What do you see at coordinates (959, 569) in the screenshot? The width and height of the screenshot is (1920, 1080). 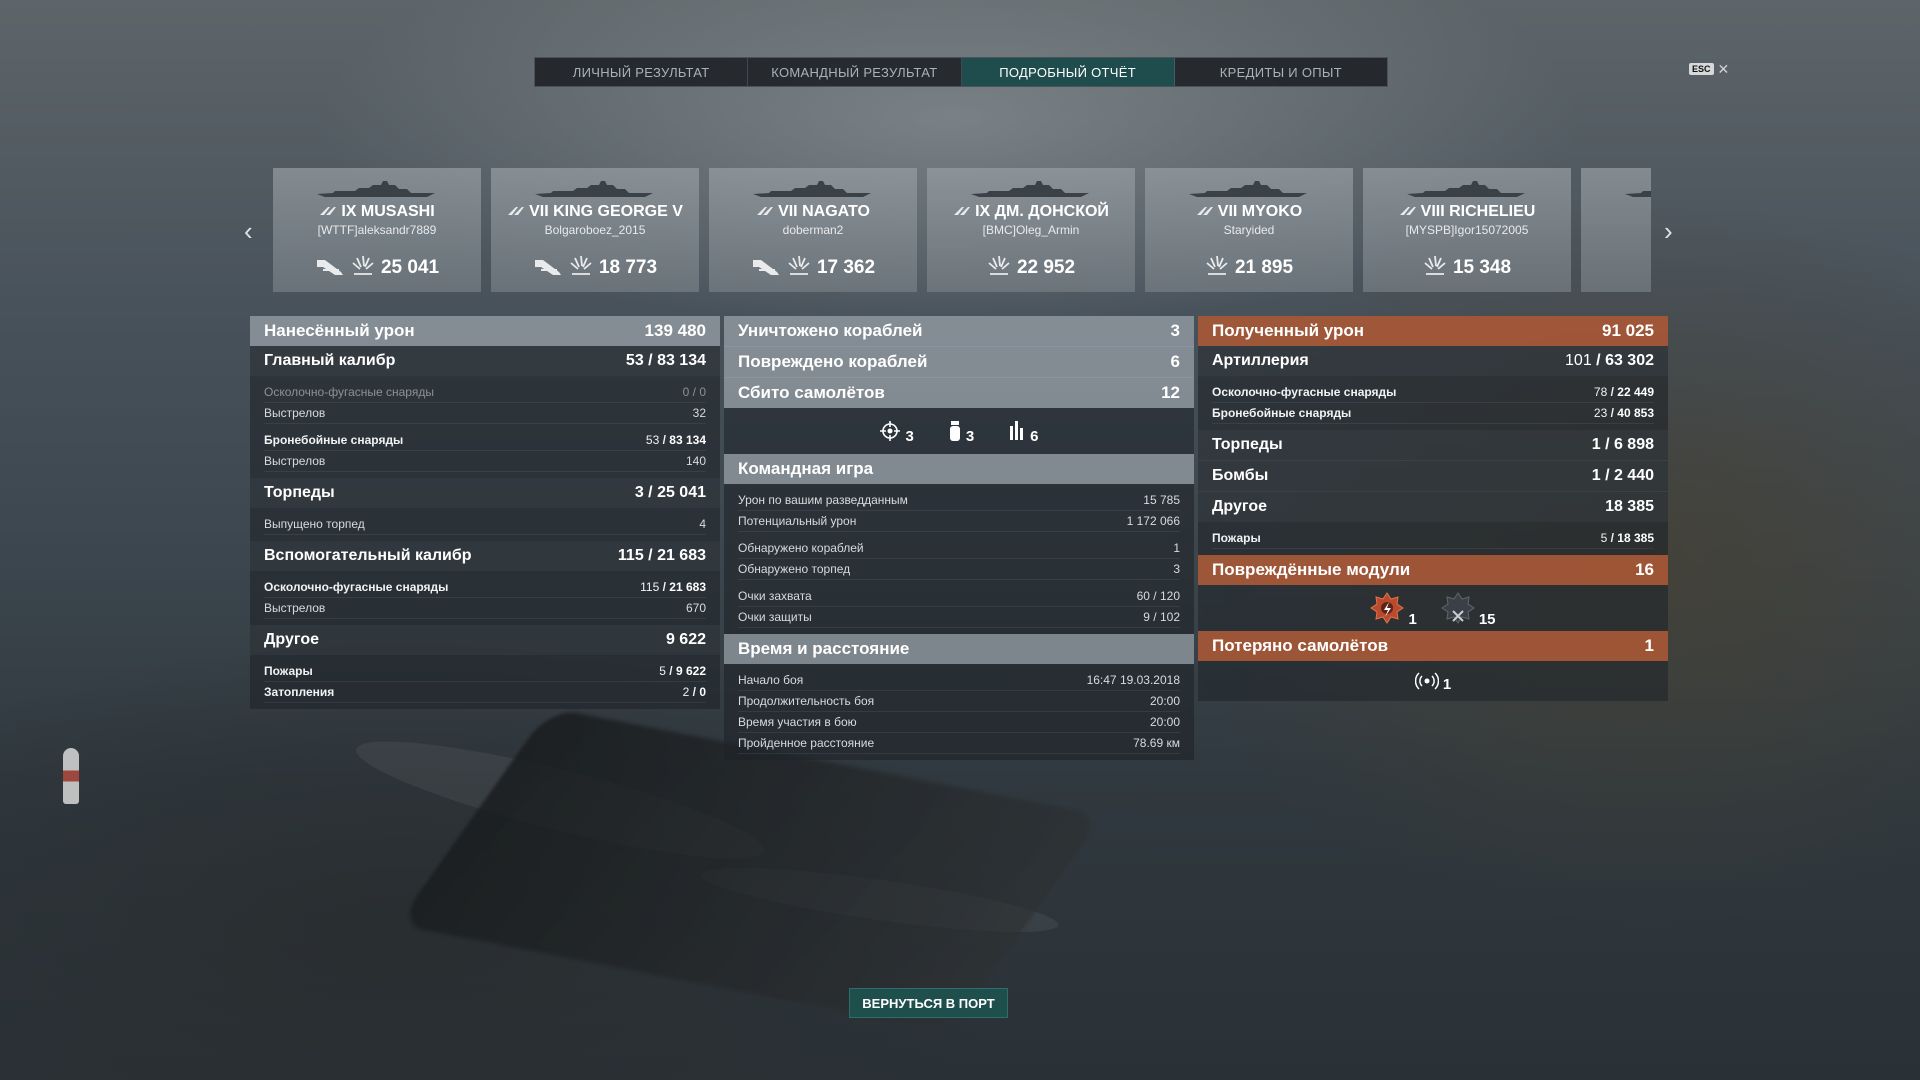 I see `table-row: Обнаружено торпед 3` at bounding box center [959, 569].